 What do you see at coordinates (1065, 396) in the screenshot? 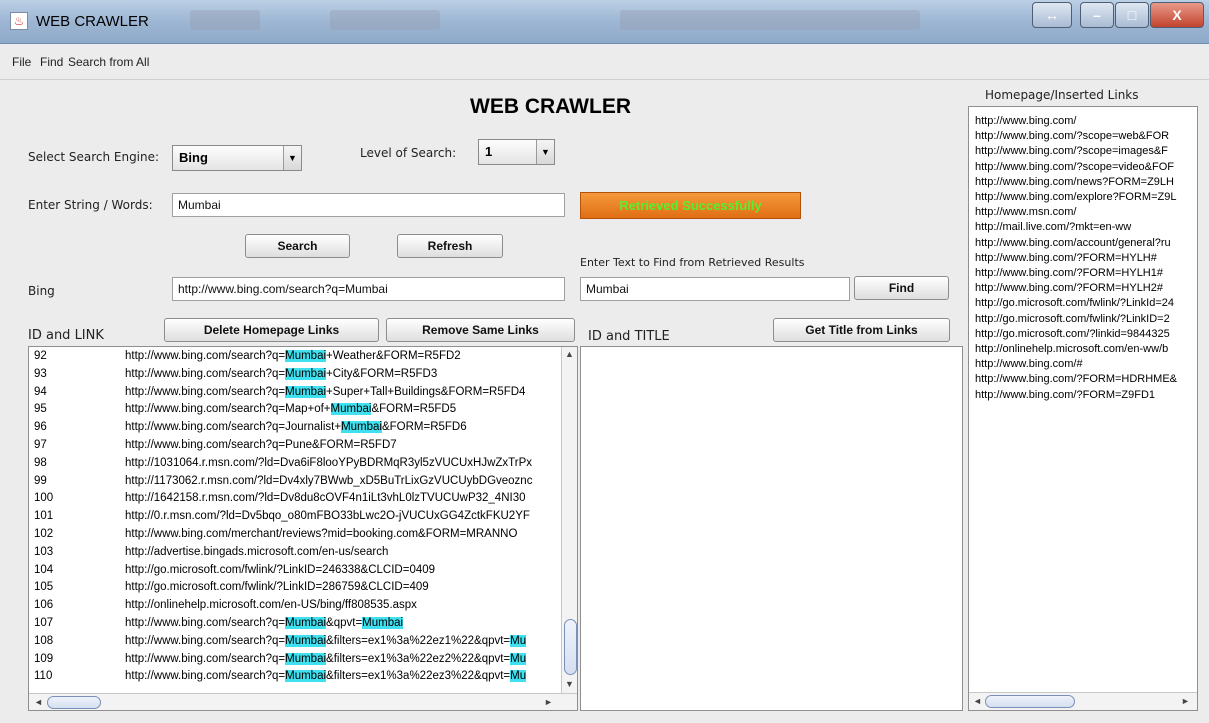
I see `homepage-link-item: http://www.bing.com/?FORM=Z9FD1` at bounding box center [1065, 396].